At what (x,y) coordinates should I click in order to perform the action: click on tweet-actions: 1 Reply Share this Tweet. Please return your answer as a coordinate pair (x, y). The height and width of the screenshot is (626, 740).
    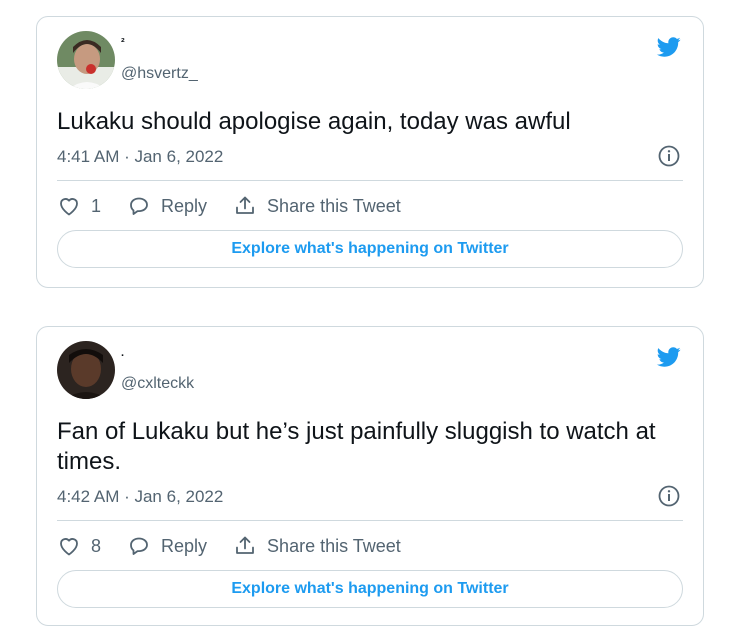
    Looking at the image, I should click on (370, 206).